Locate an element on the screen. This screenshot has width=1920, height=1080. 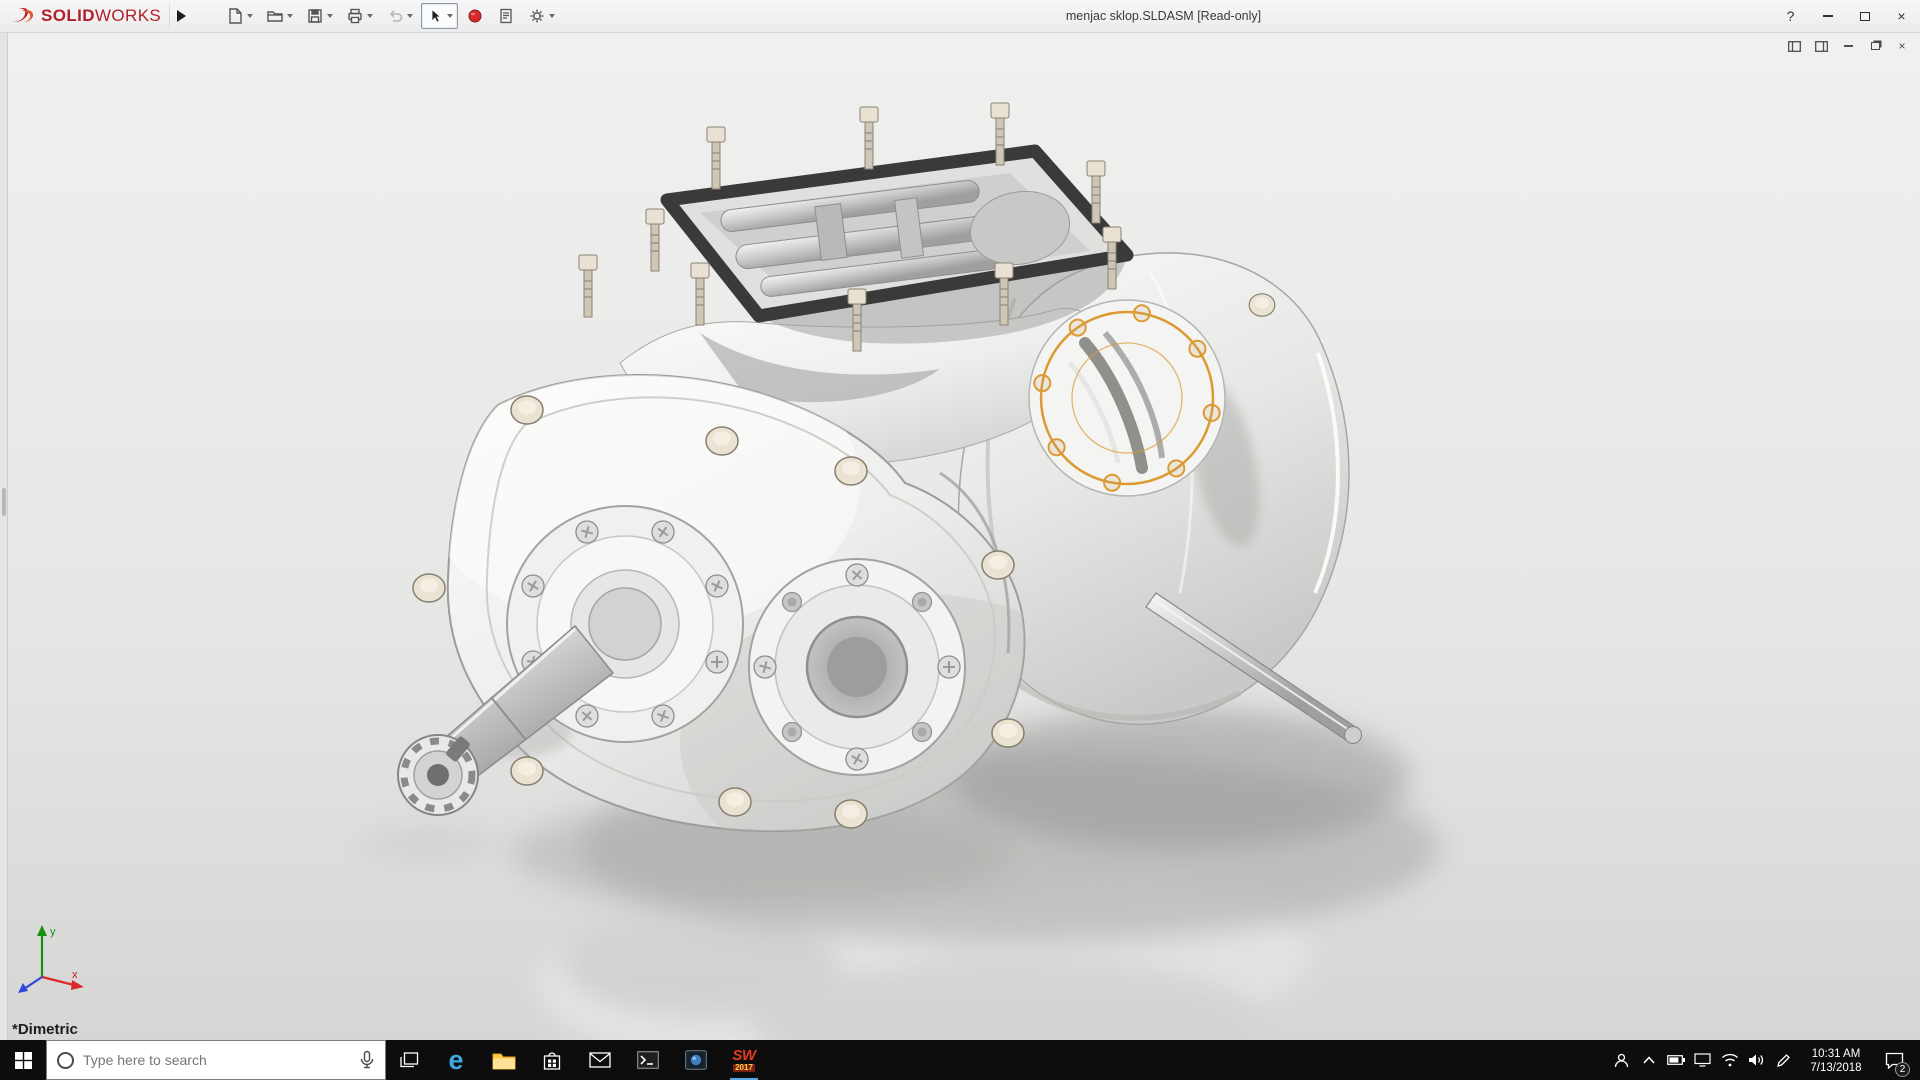
file-explorer-icon is located at coordinates (504, 1060).